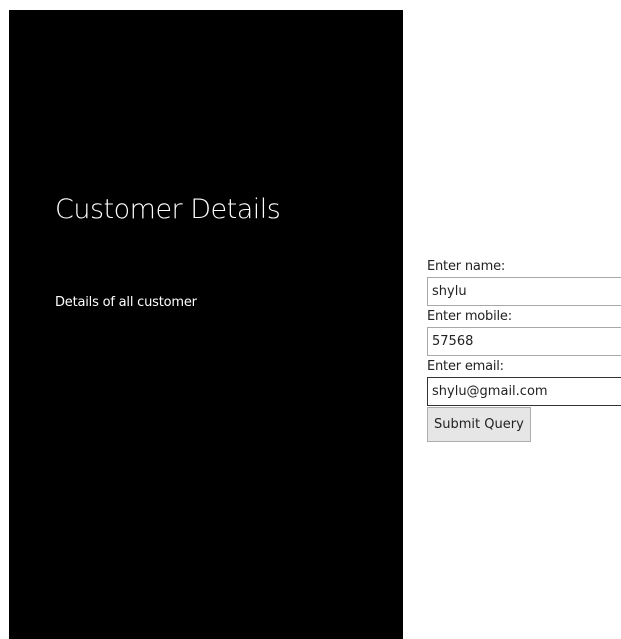 The width and height of the screenshot is (621, 639). Describe the element at coordinates (524, 291) in the screenshot. I see `name-field` at that location.